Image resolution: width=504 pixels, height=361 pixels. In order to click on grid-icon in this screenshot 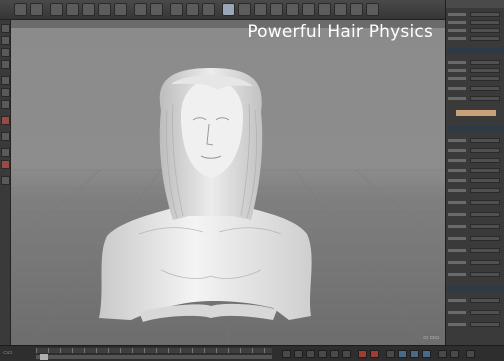, I will do `click(5, 180)`.